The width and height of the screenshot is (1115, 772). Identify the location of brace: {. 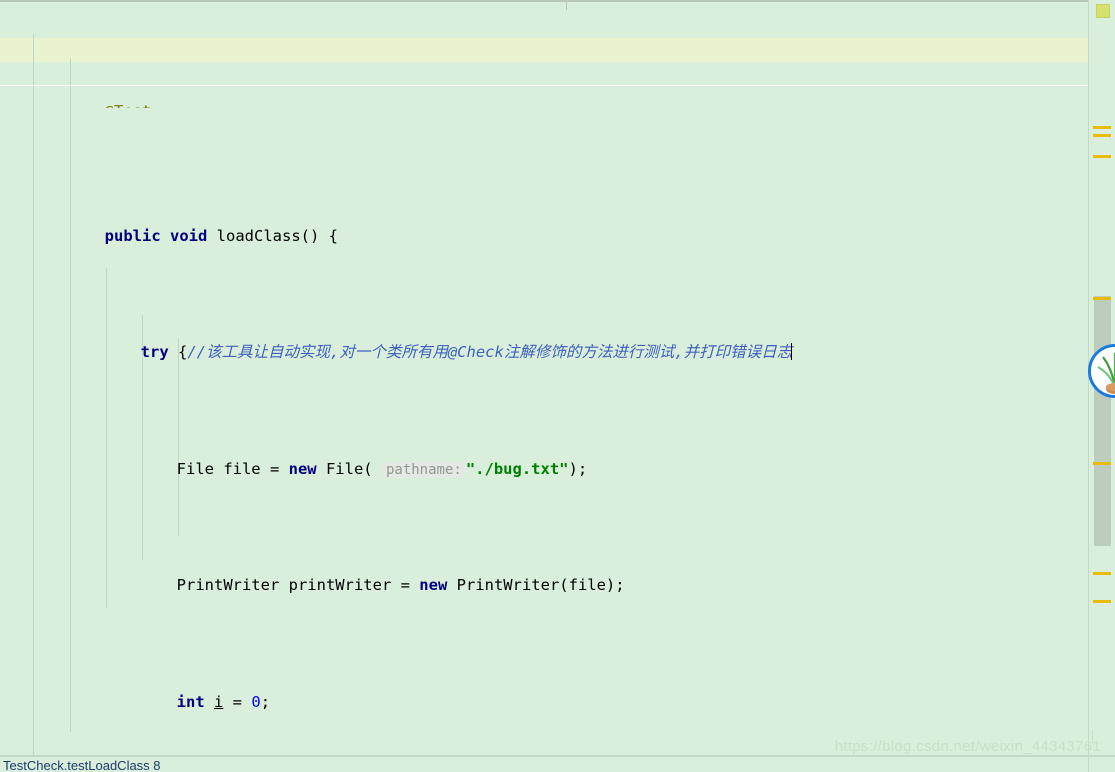
(178, 352).